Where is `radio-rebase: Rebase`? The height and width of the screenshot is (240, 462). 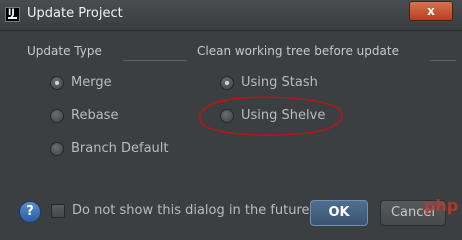 radio-rebase: Rebase is located at coordinates (110, 117).